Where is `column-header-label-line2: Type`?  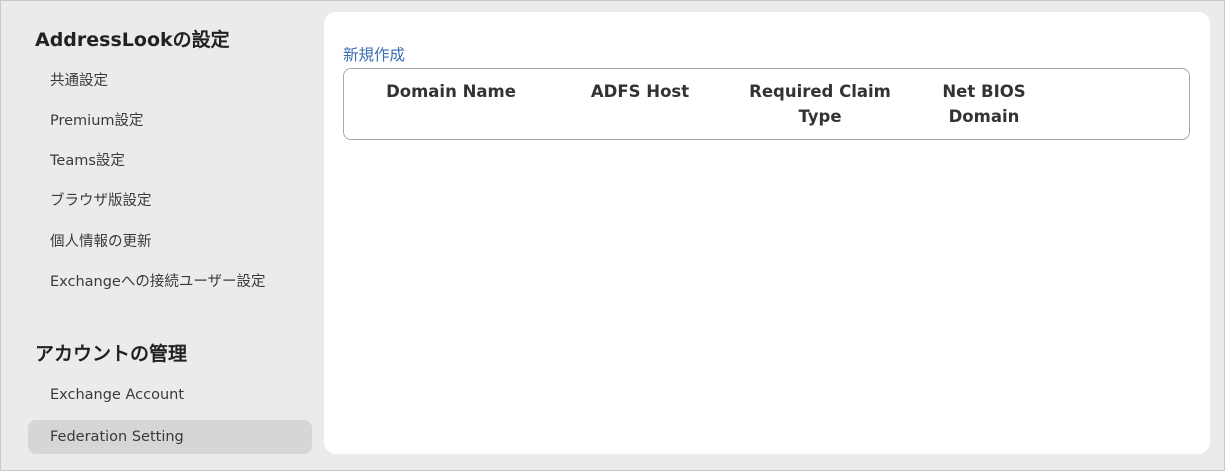
column-header-label-line2: Type is located at coordinates (820, 116).